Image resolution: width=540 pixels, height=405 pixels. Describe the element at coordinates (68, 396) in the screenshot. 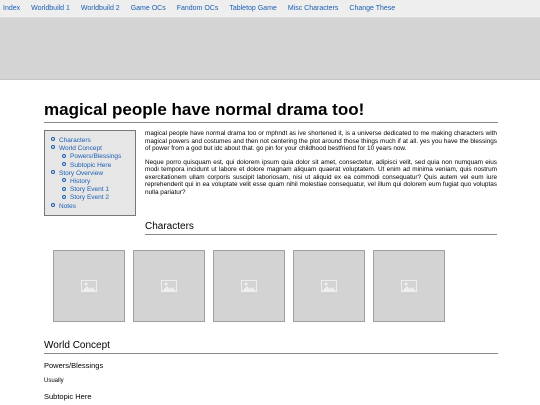

I see `subtopic-heading: Subtopic Here` at that location.